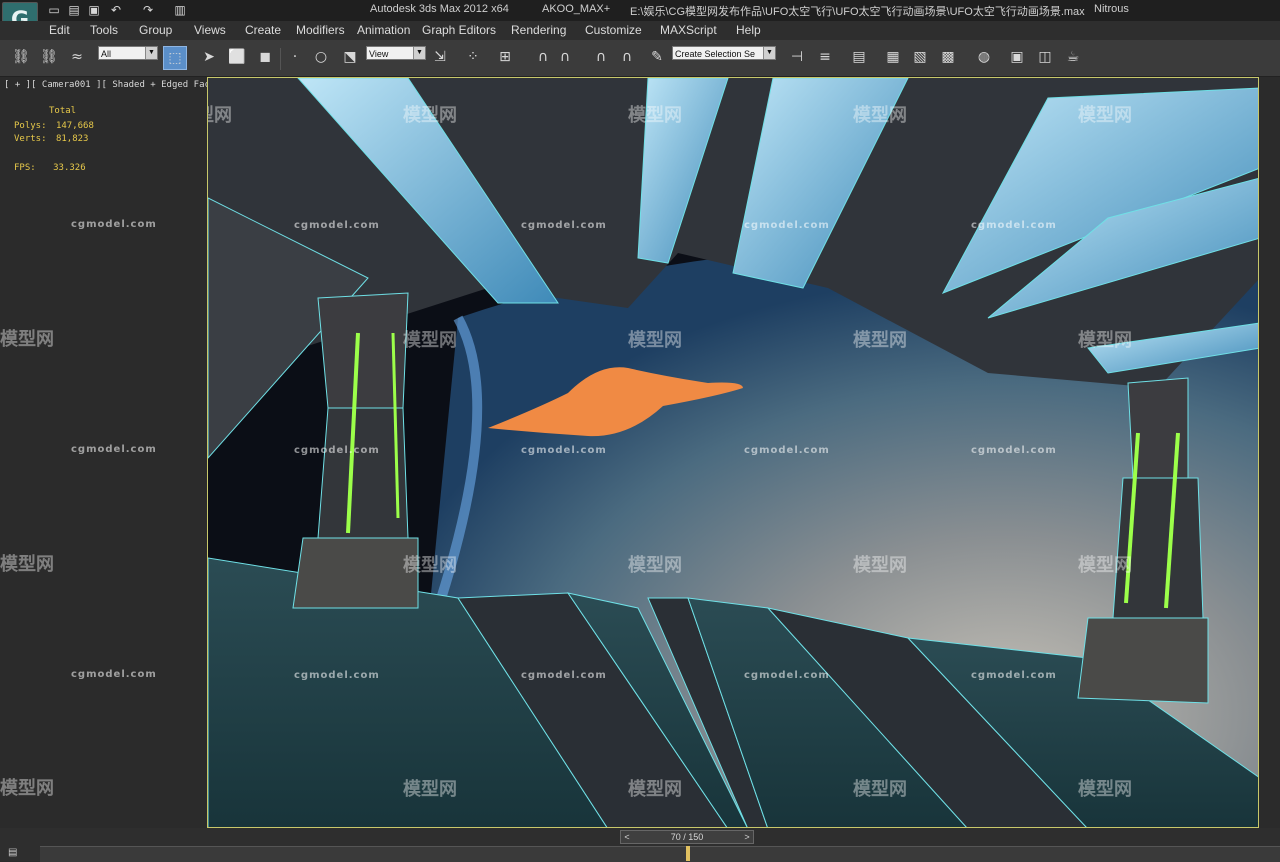  Describe the element at coordinates (148, 10) in the screenshot. I see `redo-icon: ↷` at that location.